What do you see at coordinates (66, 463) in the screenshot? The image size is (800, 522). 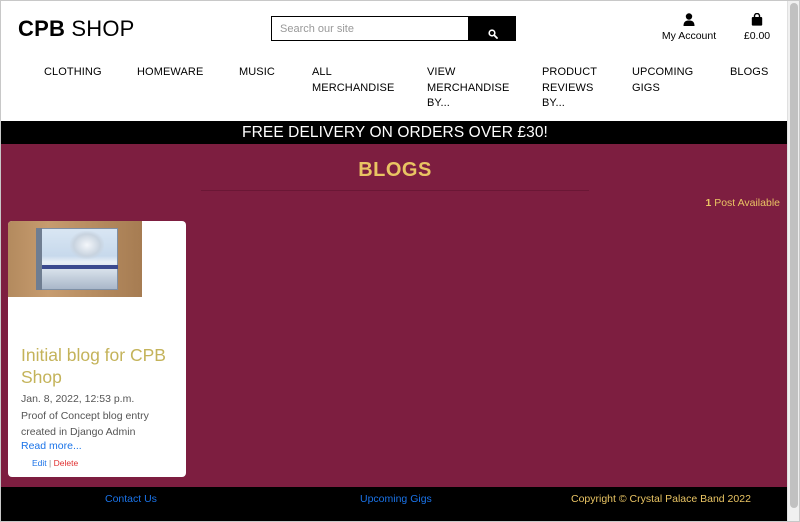 I see `delete-link: Delete` at bounding box center [66, 463].